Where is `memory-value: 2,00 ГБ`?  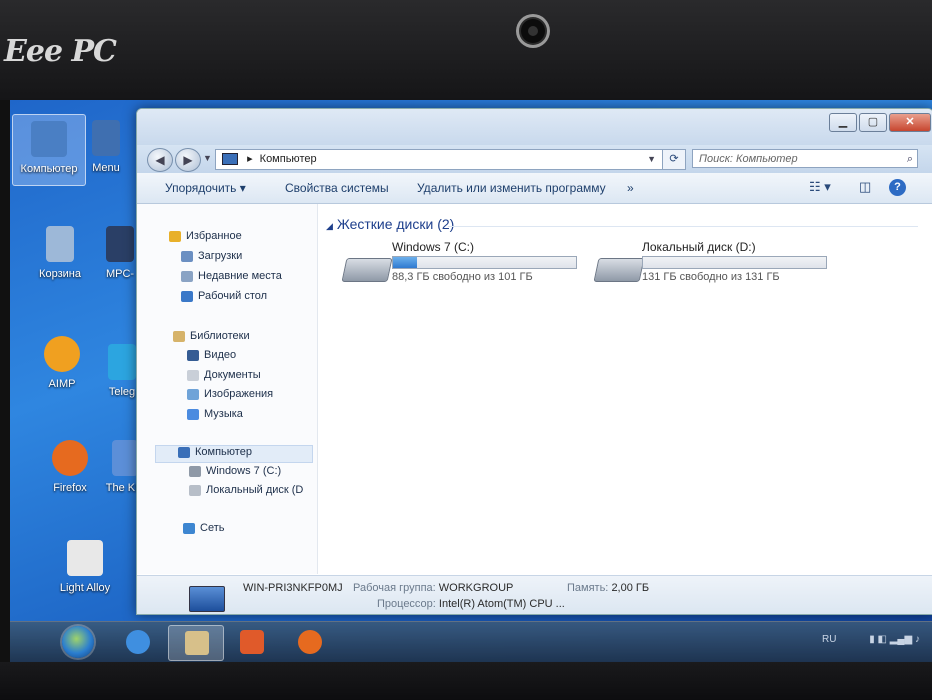
memory-value: 2,00 ГБ is located at coordinates (630, 588).